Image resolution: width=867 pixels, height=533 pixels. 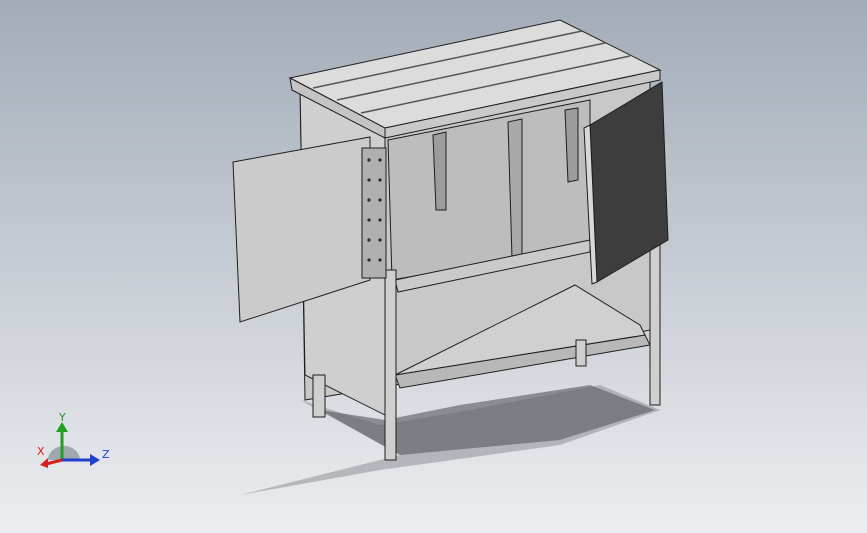 What do you see at coordinates (41, 451) in the screenshot?
I see `x-axis-label: X` at bounding box center [41, 451].